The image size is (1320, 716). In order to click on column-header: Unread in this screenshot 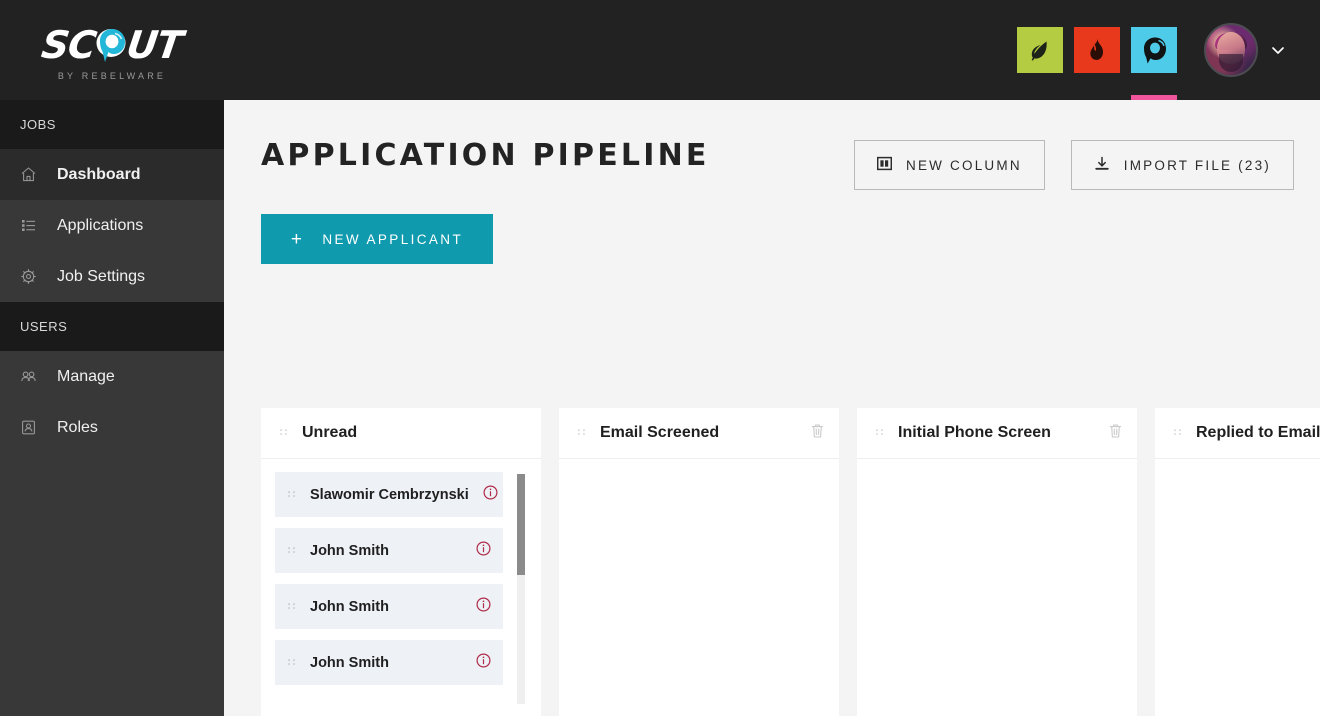, I will do `click(401, 433)`.